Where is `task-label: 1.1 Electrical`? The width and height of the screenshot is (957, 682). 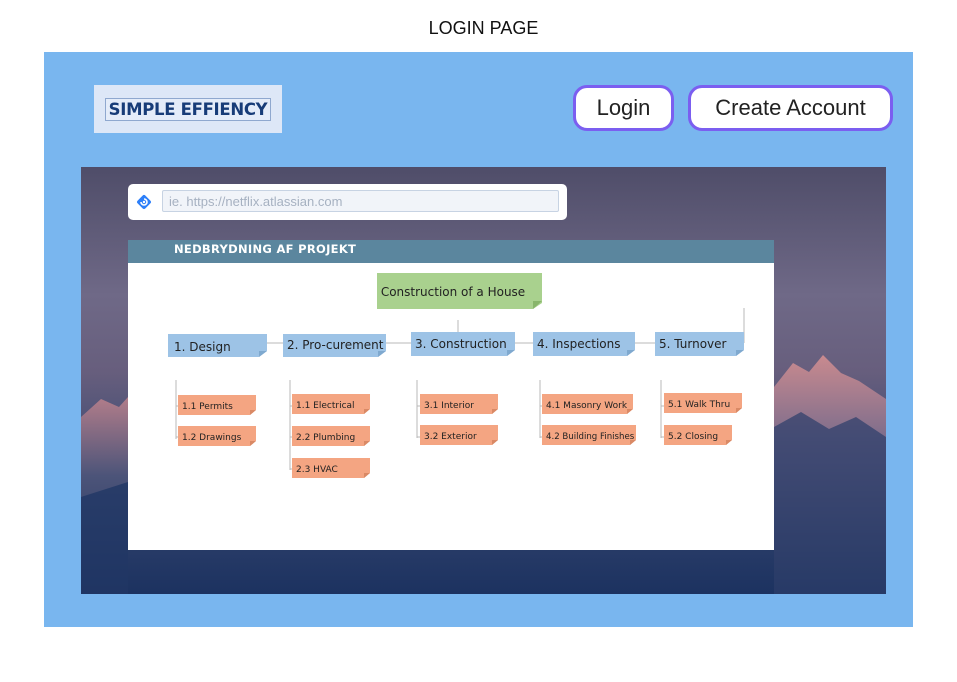
task-label: 1.1 Electrical is located at coordinates (325, 406).